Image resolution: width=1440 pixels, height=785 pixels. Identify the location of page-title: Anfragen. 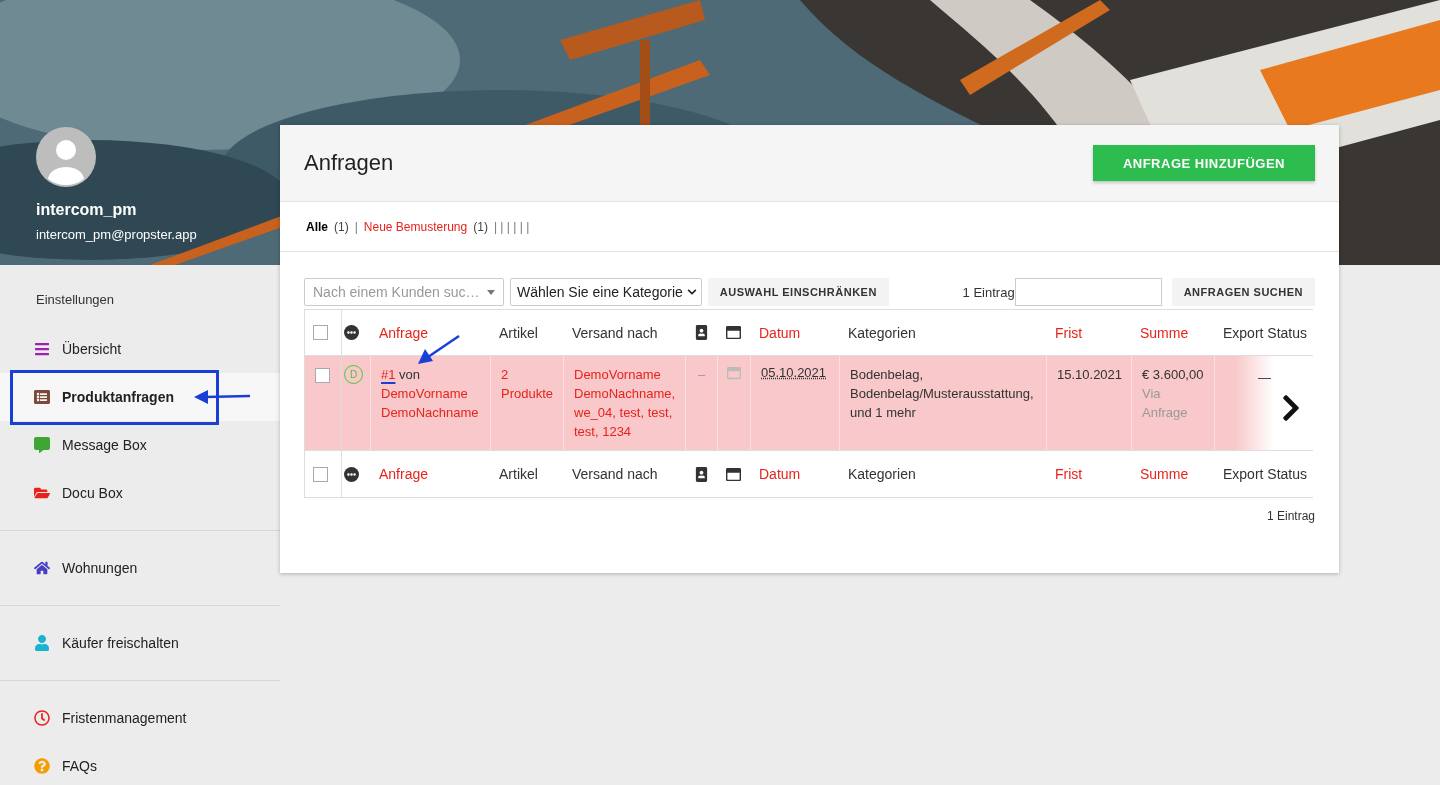
(349, 163).